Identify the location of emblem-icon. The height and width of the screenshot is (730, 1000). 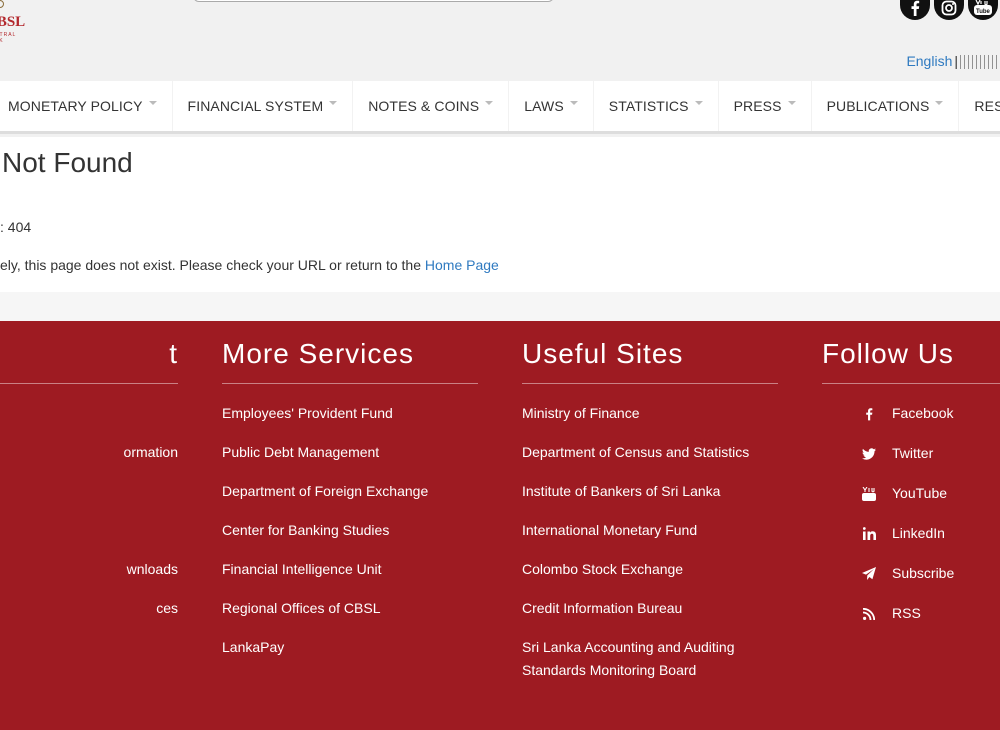
(2, 4).